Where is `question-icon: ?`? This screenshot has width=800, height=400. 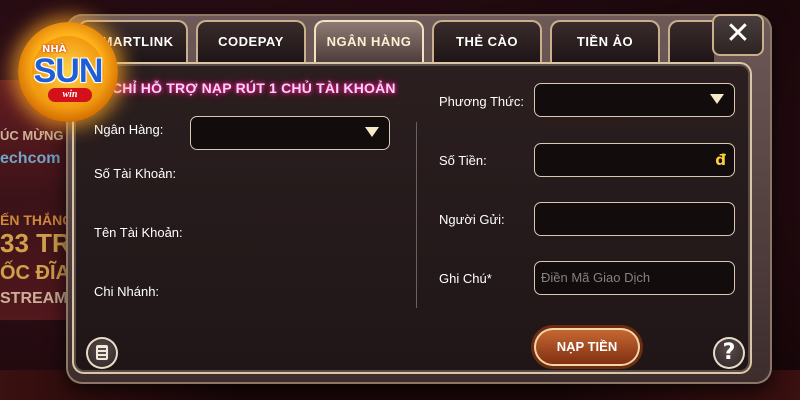
question-icon: ? is located at coordinates (729, 352).